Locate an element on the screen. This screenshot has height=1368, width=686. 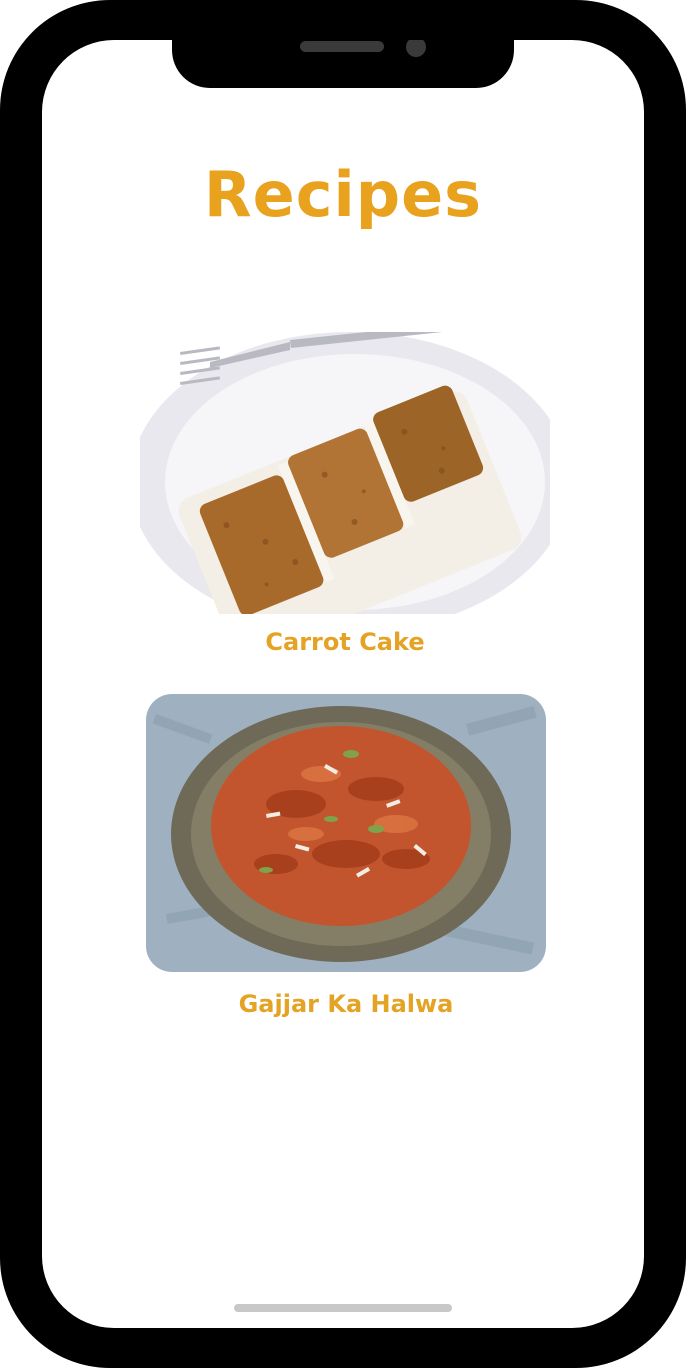
recipe-card-carrot-cake: Carrot Cake is located at coordinates (345, 502).